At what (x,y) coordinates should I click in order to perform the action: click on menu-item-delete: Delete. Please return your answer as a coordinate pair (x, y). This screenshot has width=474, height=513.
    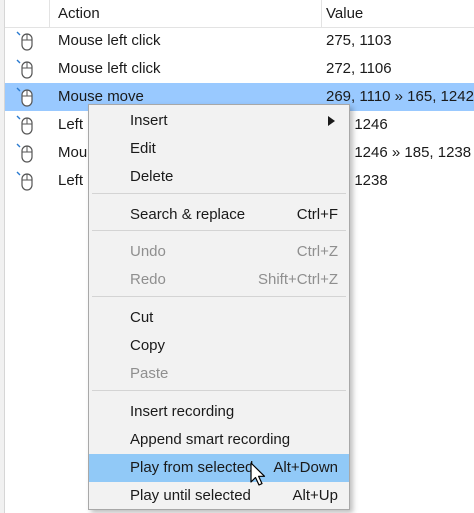
    Looking at the image, I should click on (219, 177).